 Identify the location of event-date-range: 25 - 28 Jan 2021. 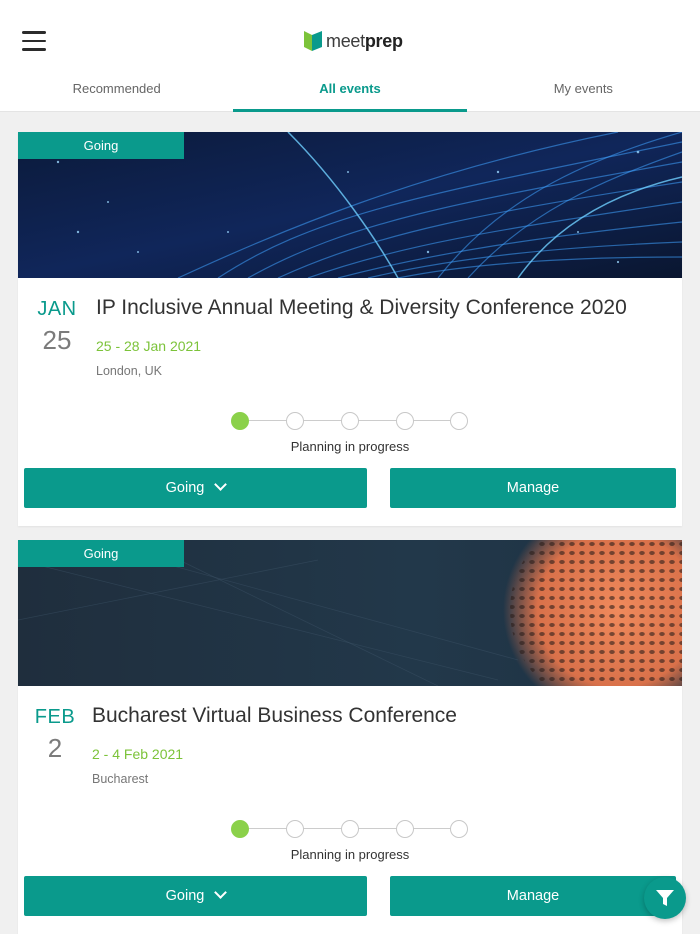
(149, 346).